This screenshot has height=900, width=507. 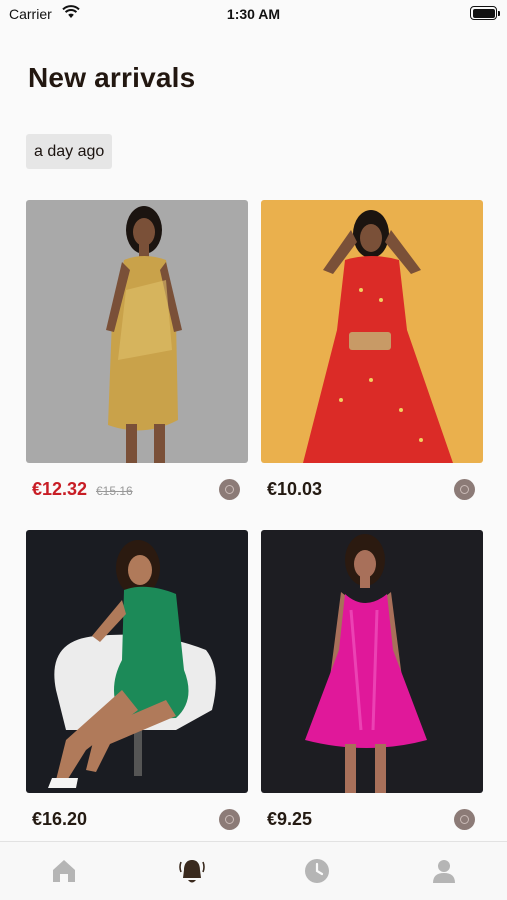 I want to click on bell-icon, so click(x=192, y=871).